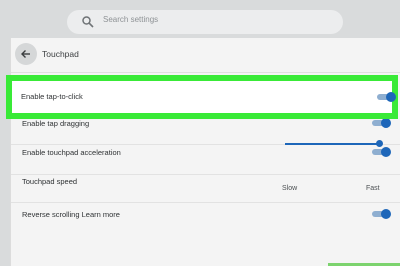 The height and width of the screenshot is (266, 400). I want to click on top-bar: Search settings, so click(200, 19).